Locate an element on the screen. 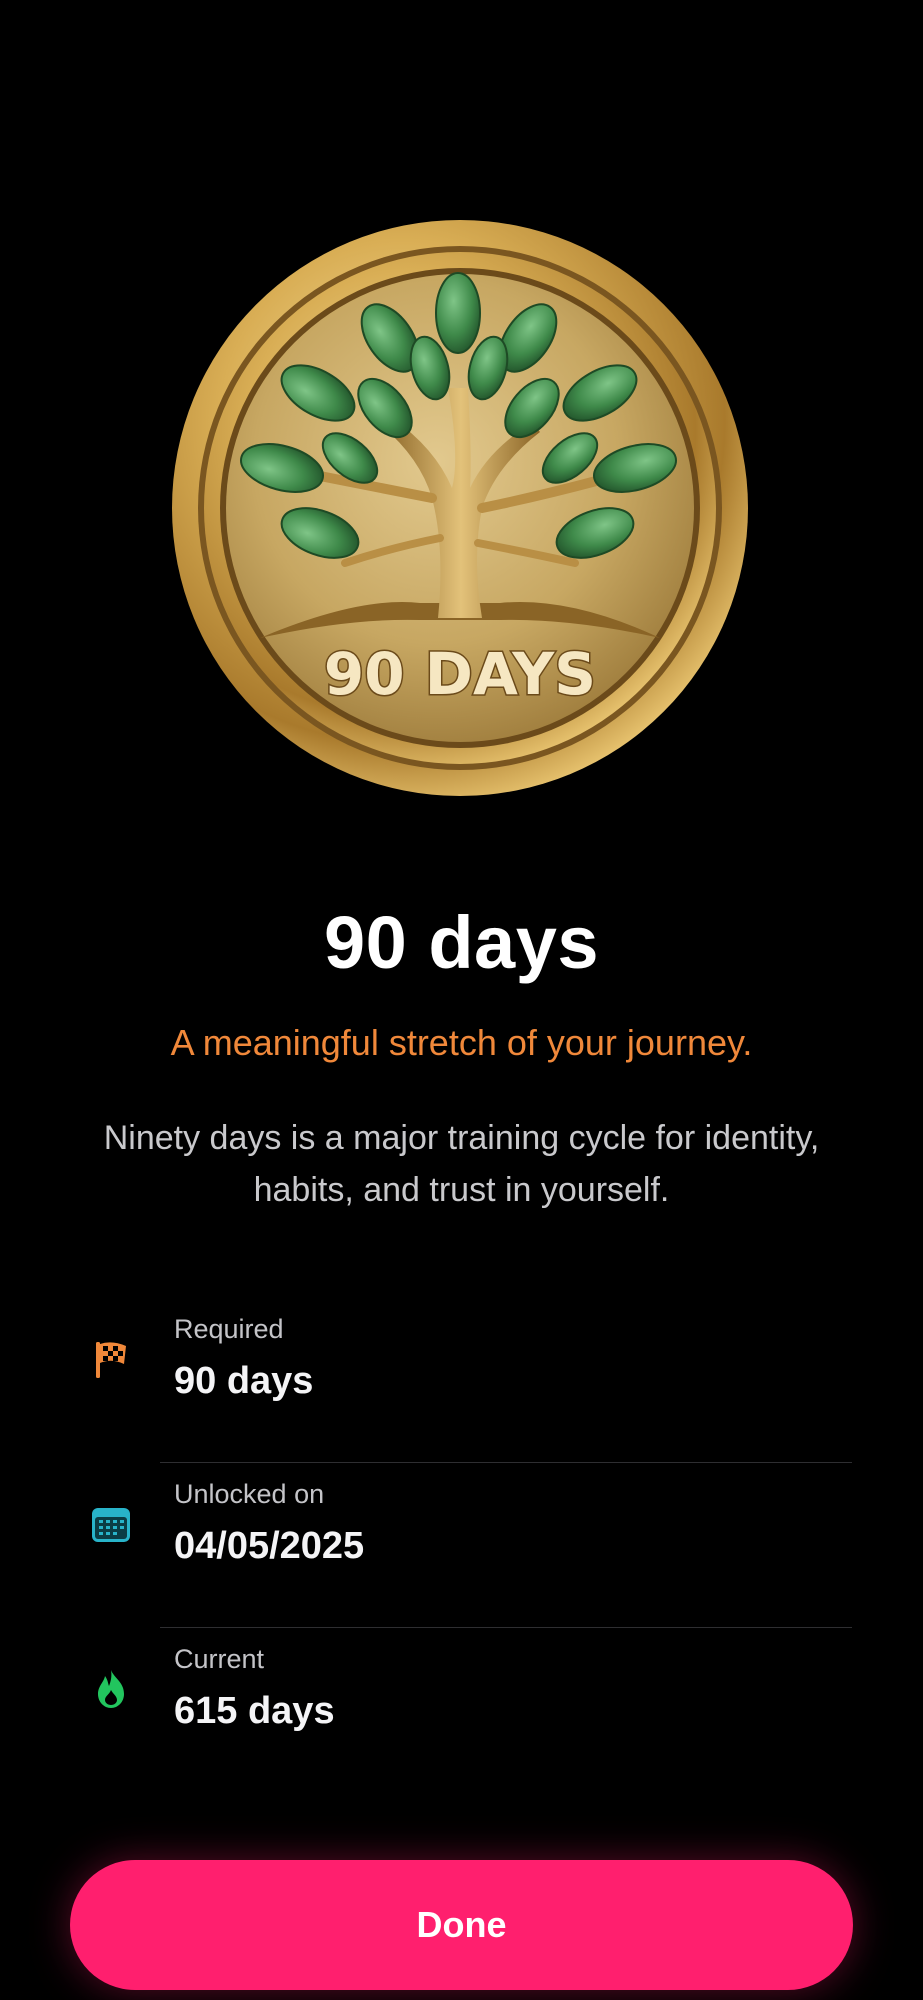 The image size is (923, 2000). detail-label: Unlocked on is located at coordinates (249, 1494).